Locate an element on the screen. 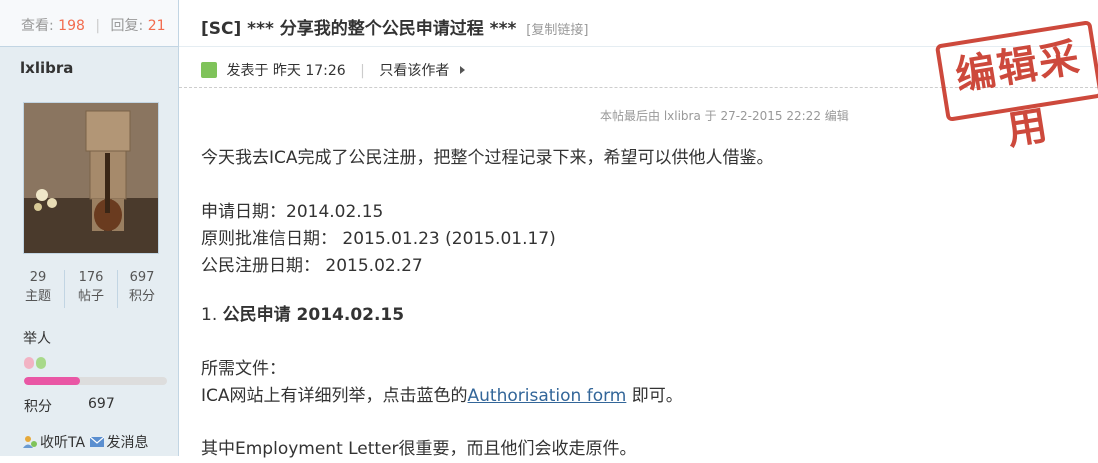 The width and height of the screenshot is (1098, 463). post-paragraph: ICA网站上有详细列举，点击蓝色的Authorisation form 即可。 is located at coordinates (487, 396).